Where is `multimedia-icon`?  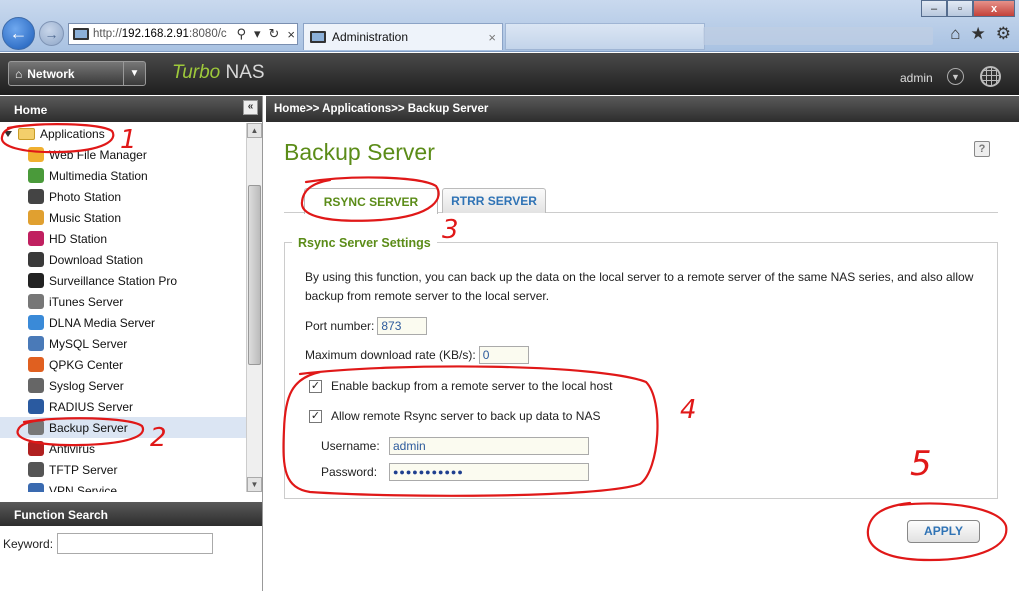 multimedia-icon is located at coordinates (36, 175).